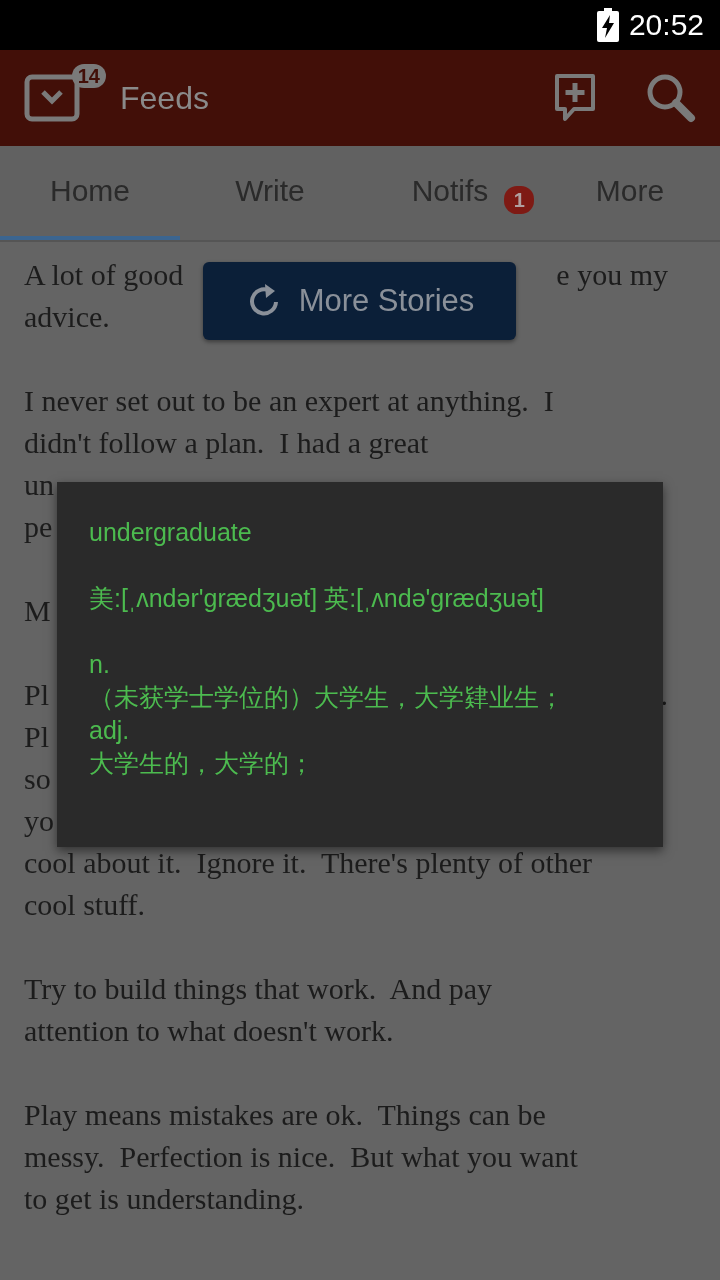 This screenshot has width=720, height=1280. I want to click on app-title: Feeds, so click(165, 98).